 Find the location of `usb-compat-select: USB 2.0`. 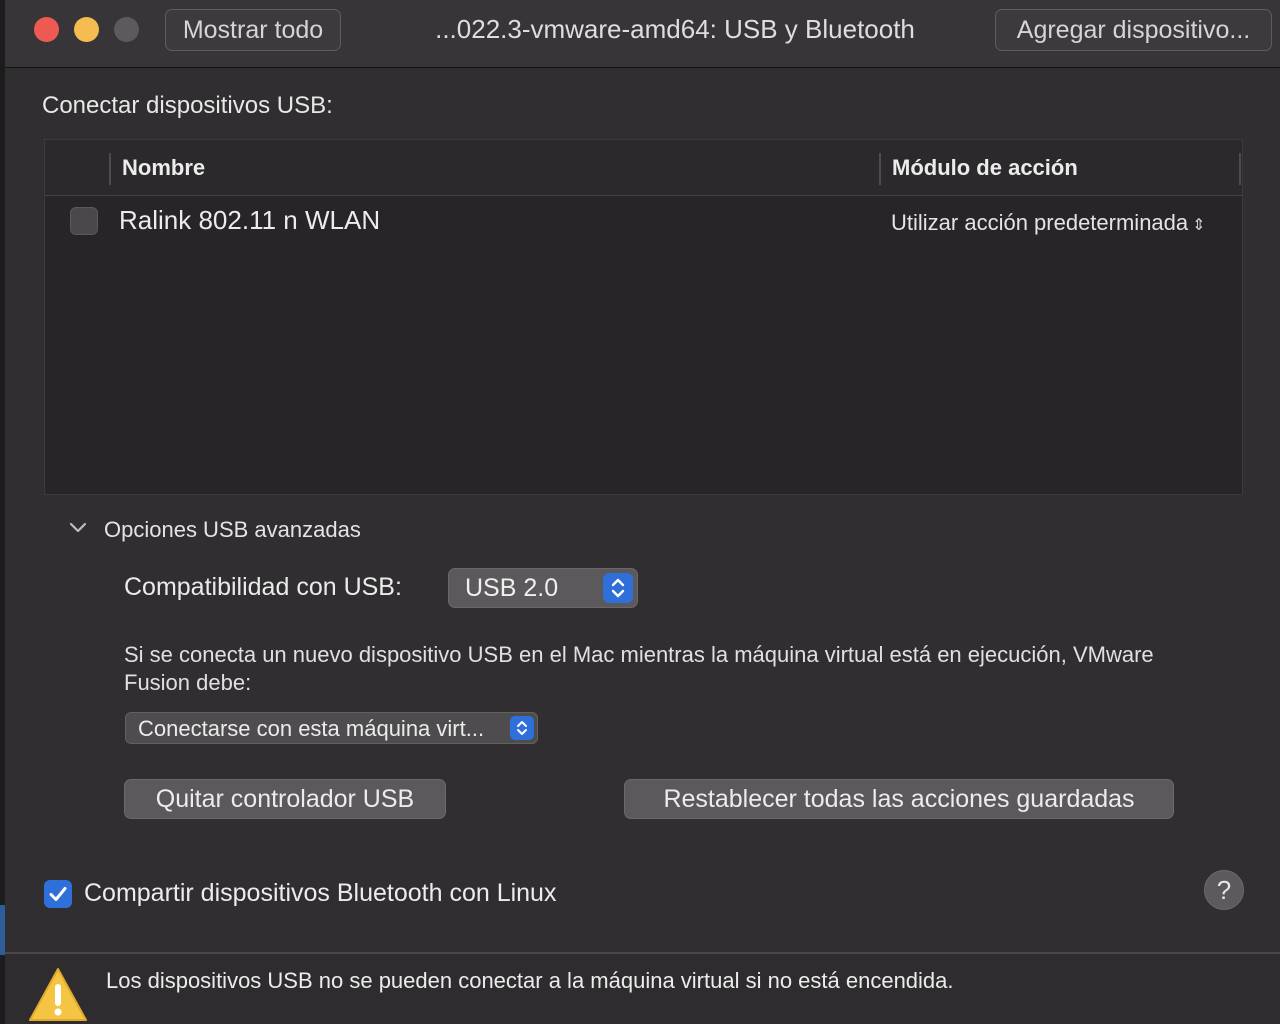

usb-compat-select: USB 2.0 is located at coordinates (543, 588).